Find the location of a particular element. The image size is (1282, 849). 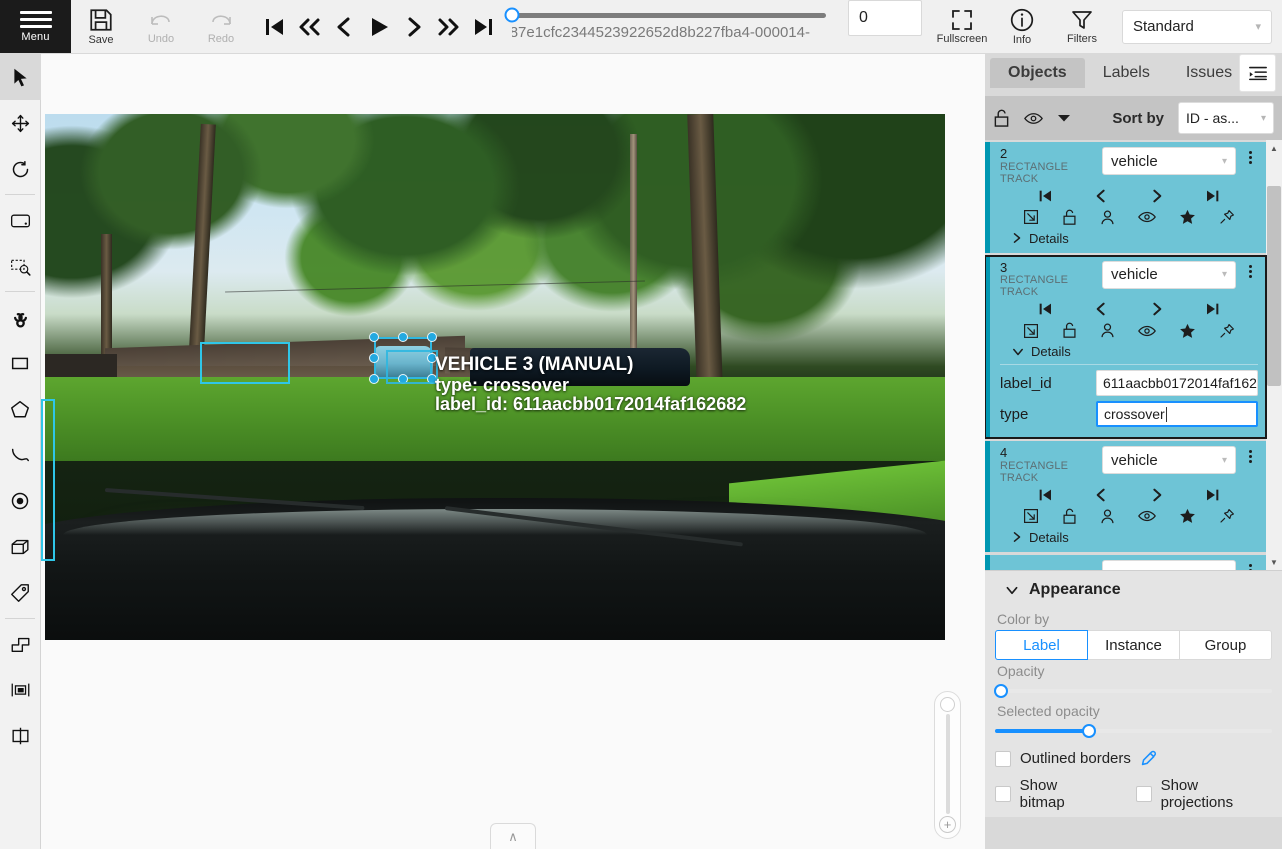

color-by-label-option: Label is located at coordinates (1041, 645).